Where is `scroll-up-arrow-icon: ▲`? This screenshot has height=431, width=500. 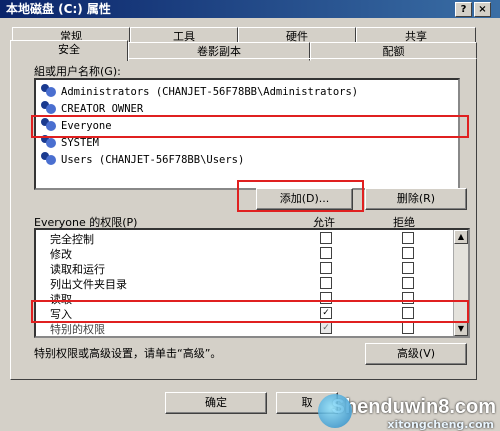
scroll-up-arrow-icon: ▲ is located at coordinates (461, 237).